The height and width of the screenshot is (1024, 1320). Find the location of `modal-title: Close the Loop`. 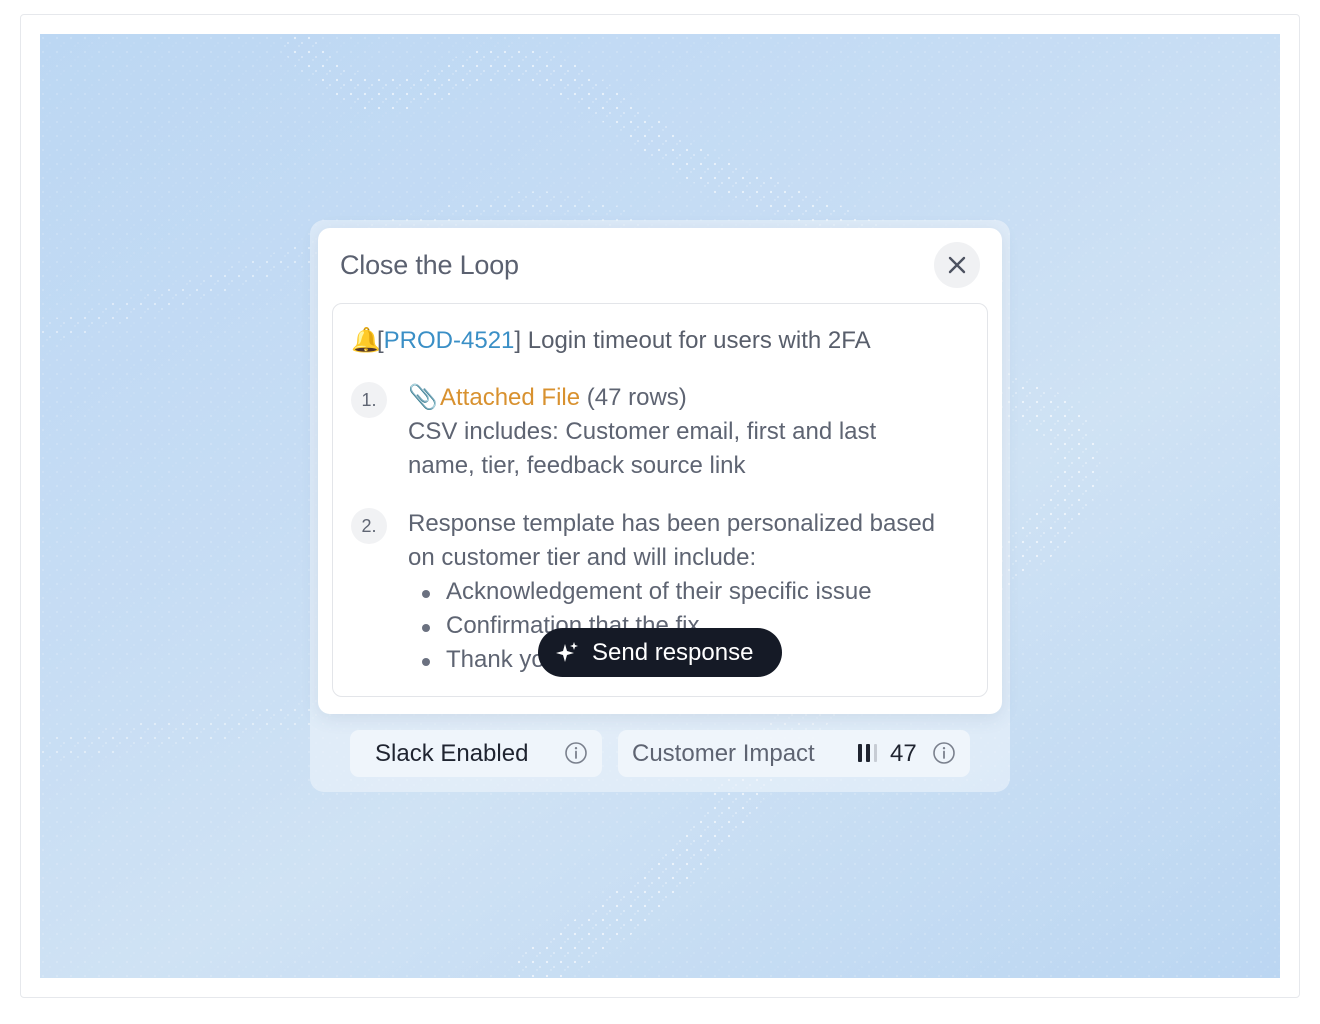

modal-title: Close the Loop is located at coordinates (429, 265).